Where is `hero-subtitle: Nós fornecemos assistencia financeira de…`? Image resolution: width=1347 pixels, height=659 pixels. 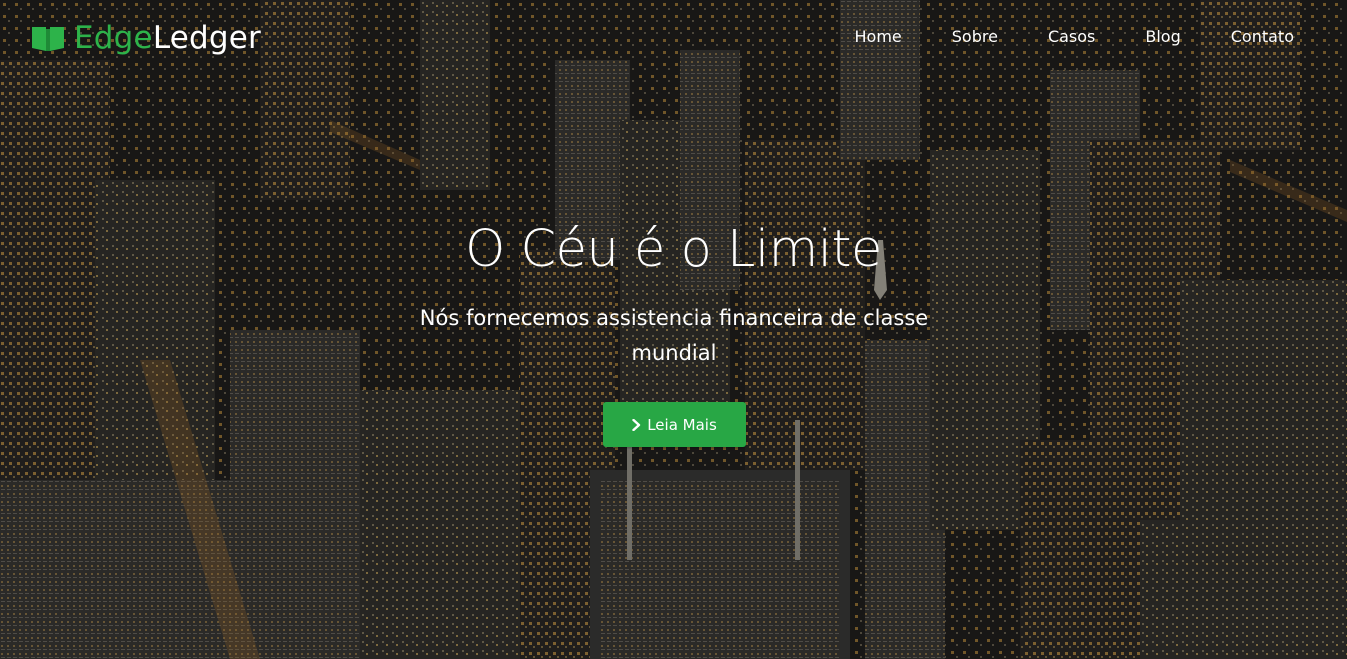 hero-subtitle: Nós fornecemos assistencia financeira de… is located at coordinates (674, 335).